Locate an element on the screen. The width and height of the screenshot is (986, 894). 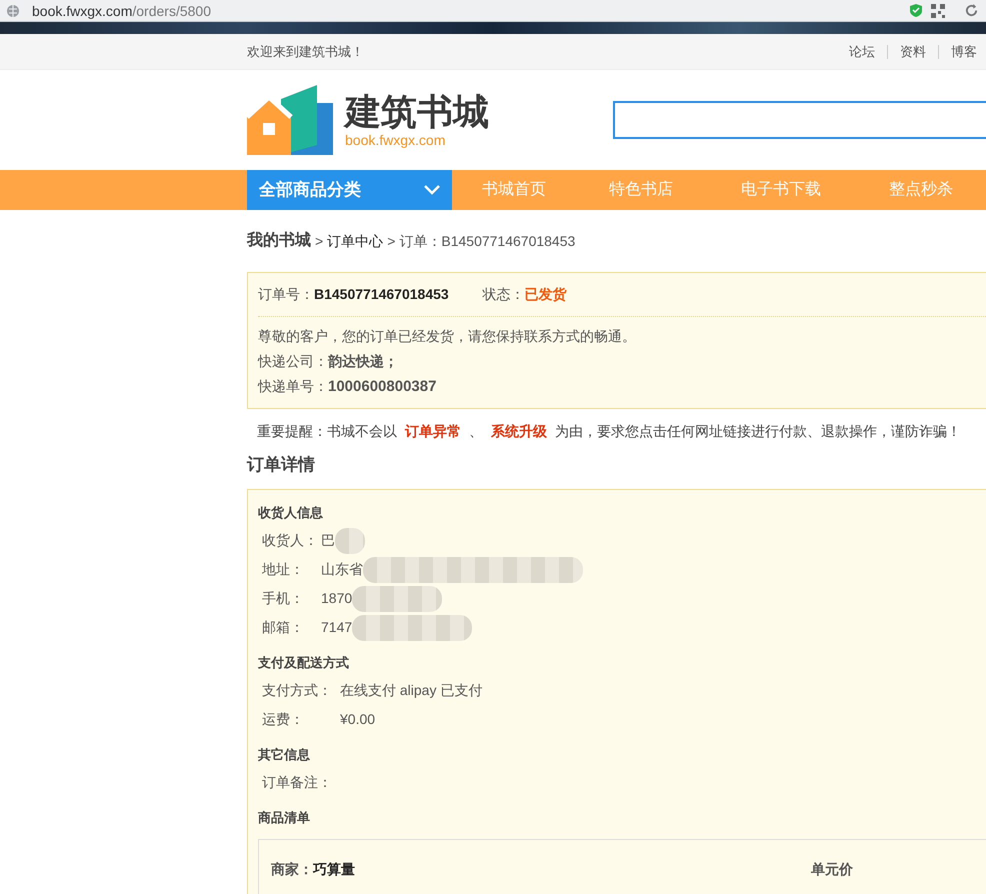
fraud-warning: 重要提醒：书城不会以 订单异常 、 系统升级 为由，要求您点击任何网址链接进行付款、退款操作，谨防诈骗！ is located at coordinates (609, 431).